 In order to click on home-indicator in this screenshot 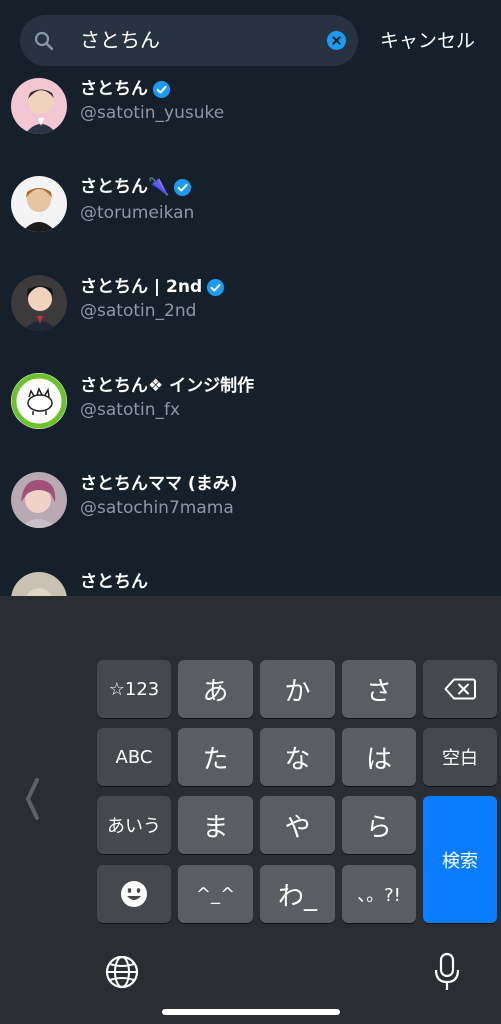, I will do `click(251, 1012)`.